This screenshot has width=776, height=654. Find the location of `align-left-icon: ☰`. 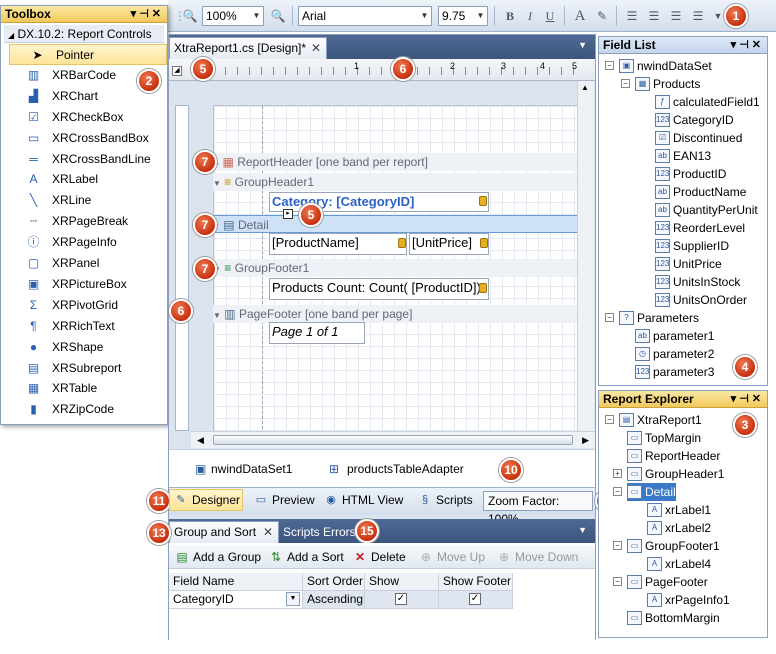

align-left-icon: ☰ is located at coordinates (632, 16).